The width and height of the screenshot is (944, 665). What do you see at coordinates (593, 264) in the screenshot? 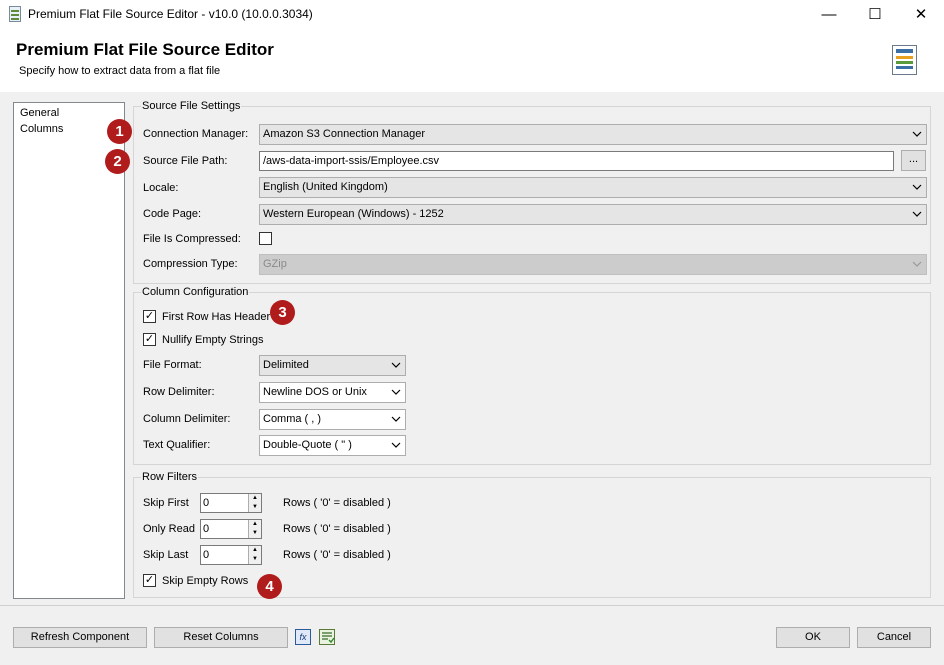
I see `compression-type-select: GZip` at bounding box center [593, 264].